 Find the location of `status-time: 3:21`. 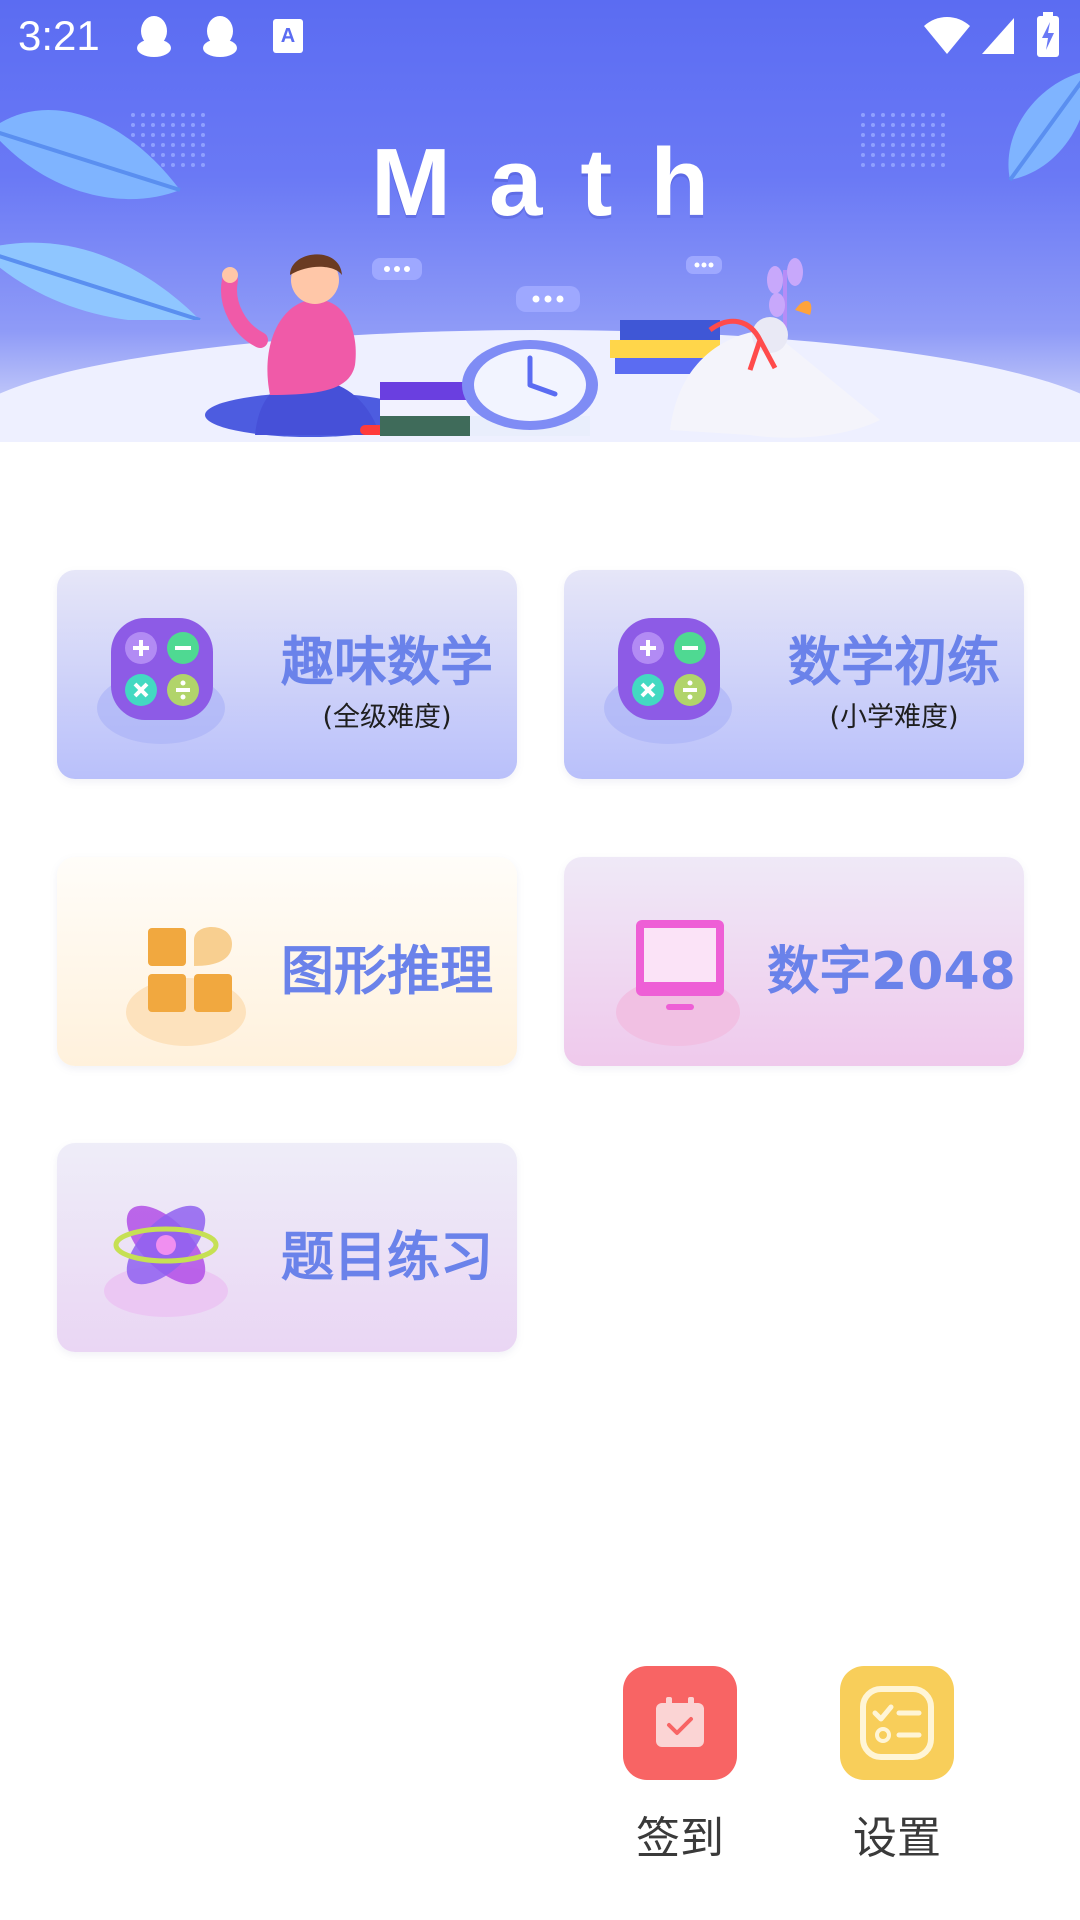

status-time: 3:21 is located at coordinates (59, 35).